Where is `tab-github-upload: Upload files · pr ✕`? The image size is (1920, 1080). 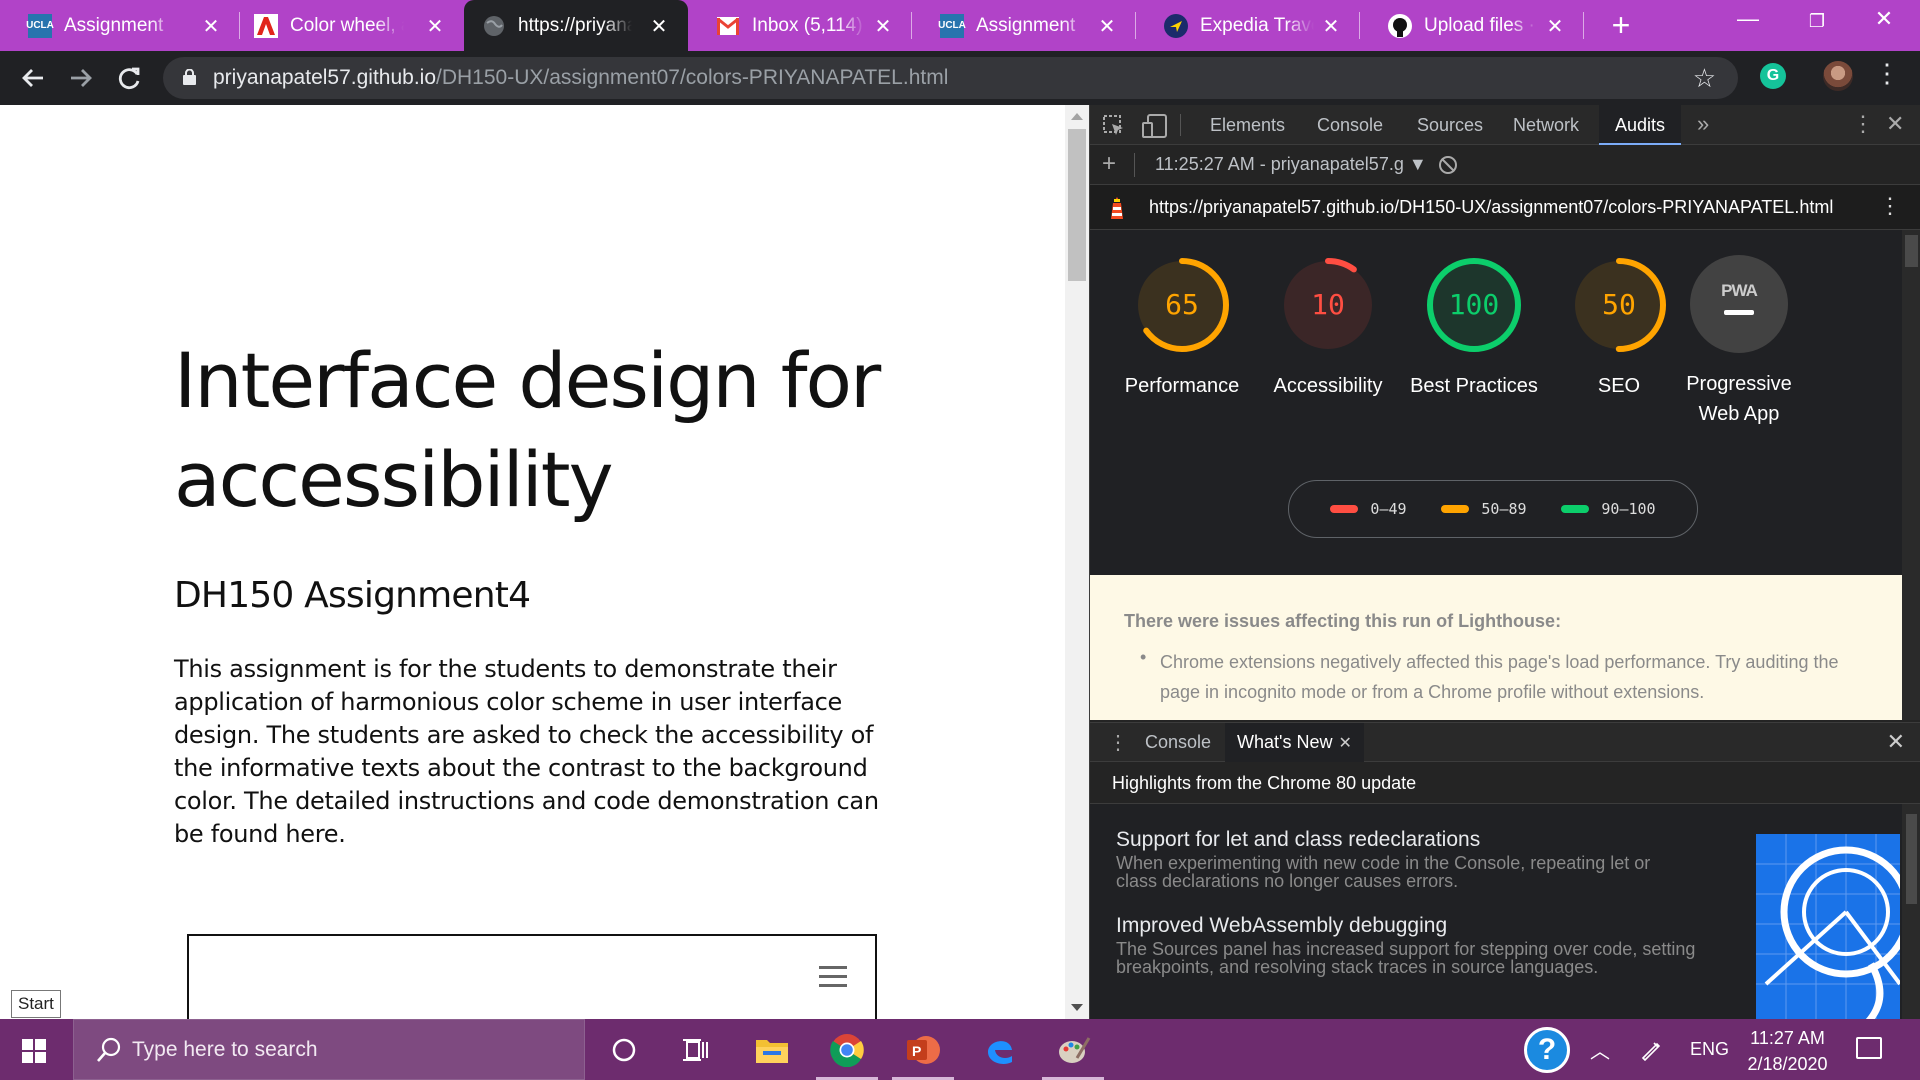 tab-github-upload: Upload files · pr ✕ is located at coordinates (1472, 25).